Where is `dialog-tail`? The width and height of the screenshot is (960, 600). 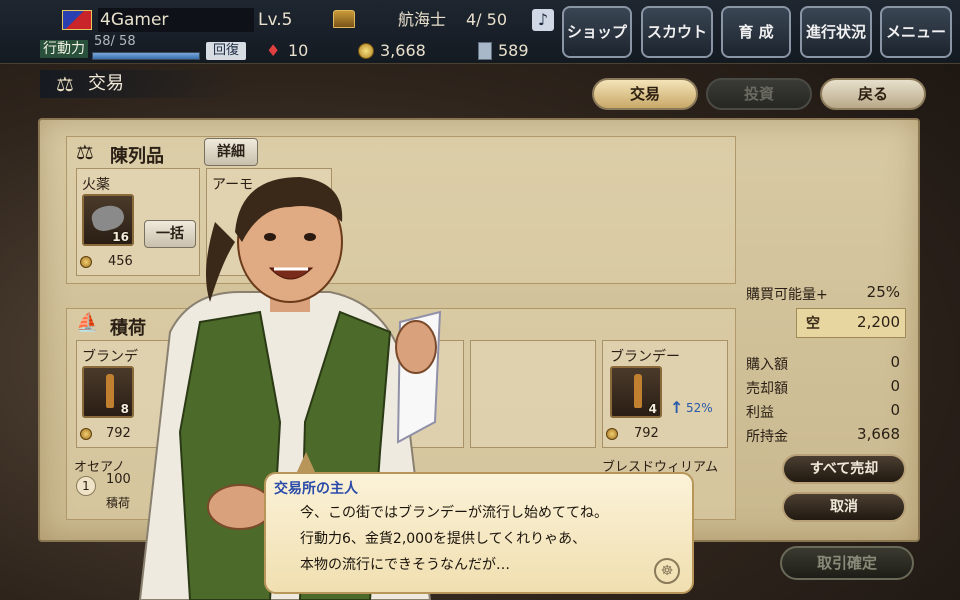
dialog-tail is located at coordinates (306, 463).